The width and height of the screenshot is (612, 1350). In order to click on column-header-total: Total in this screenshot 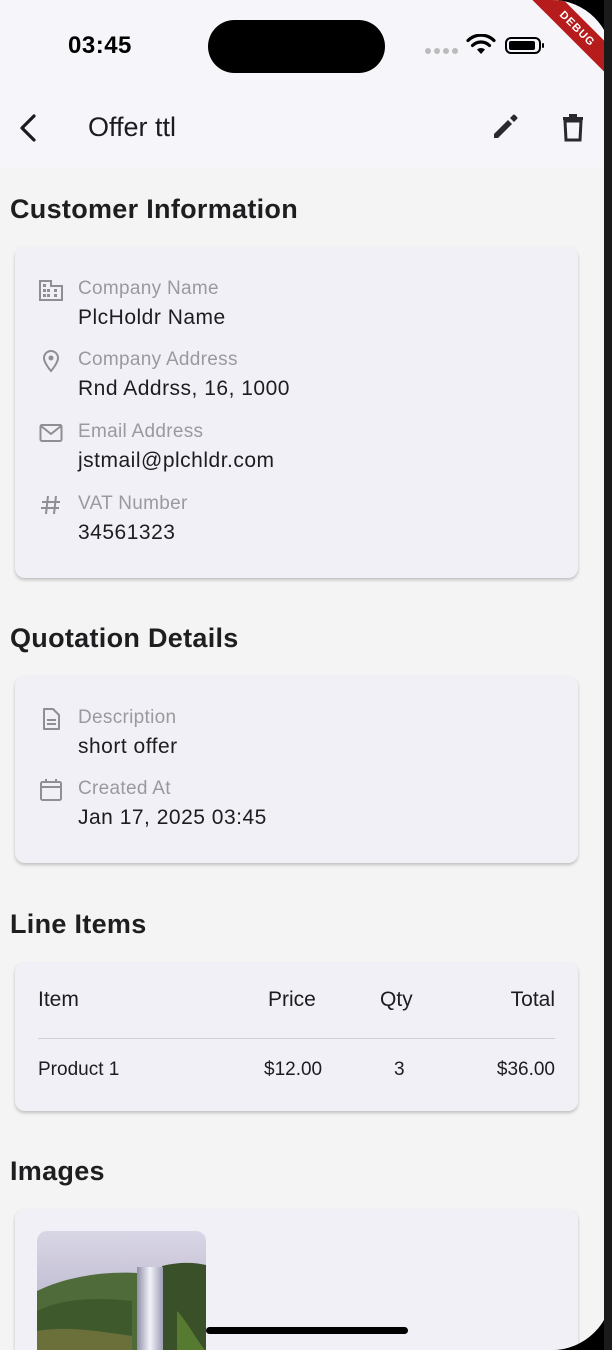, I will do `click(532, 999)`.